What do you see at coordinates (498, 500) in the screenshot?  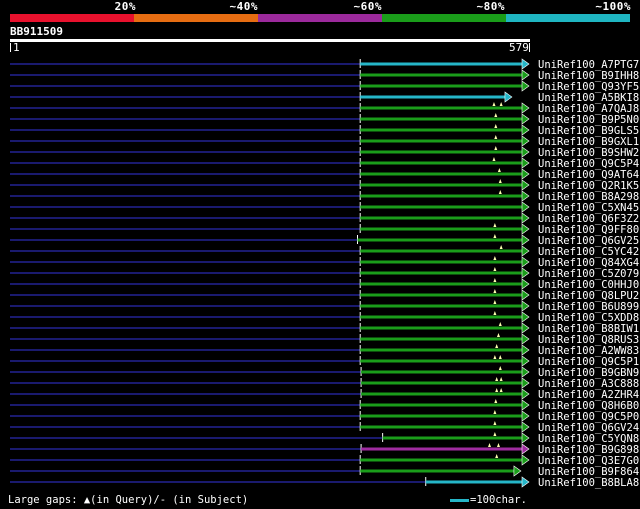 I see `scale-note: =100char.` at bounding box center [498, 500].